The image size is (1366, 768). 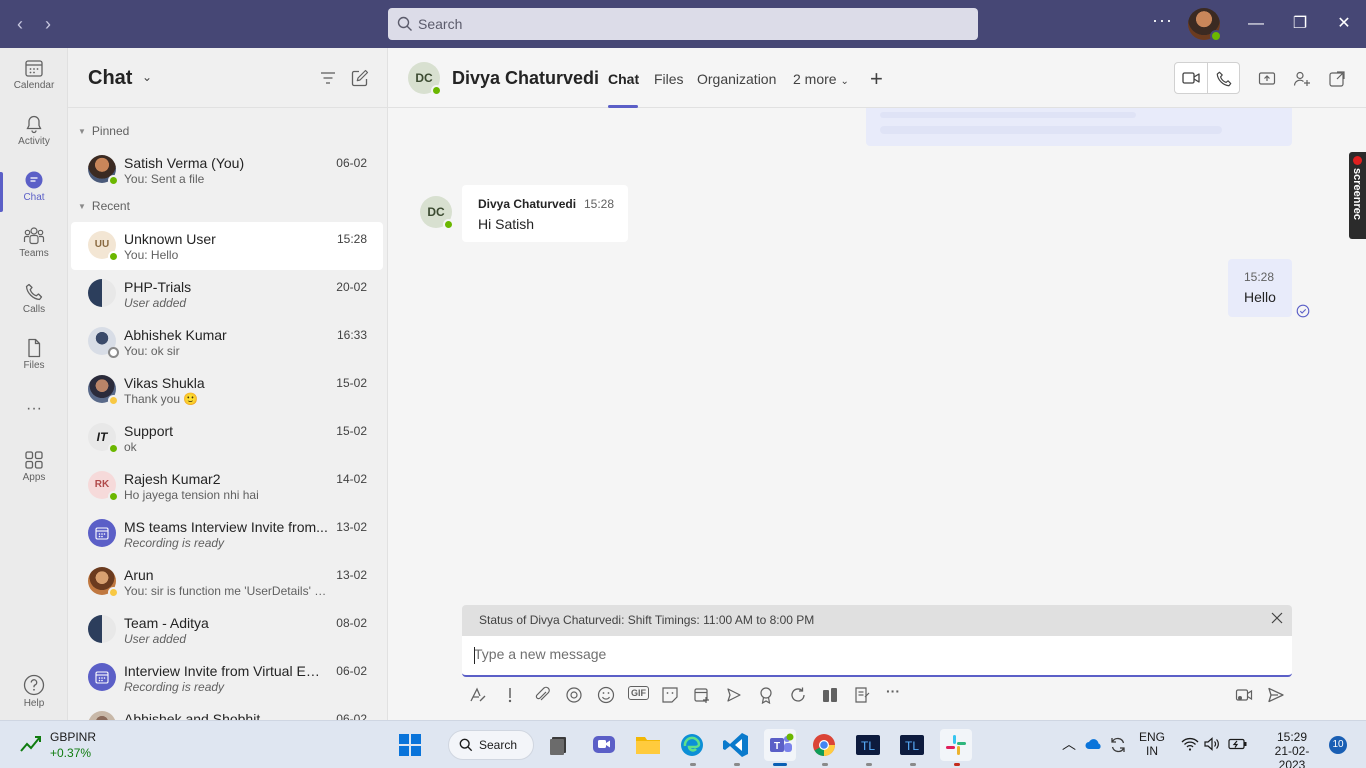 I want to click on emoji-icon, so click(x=606, y=695).